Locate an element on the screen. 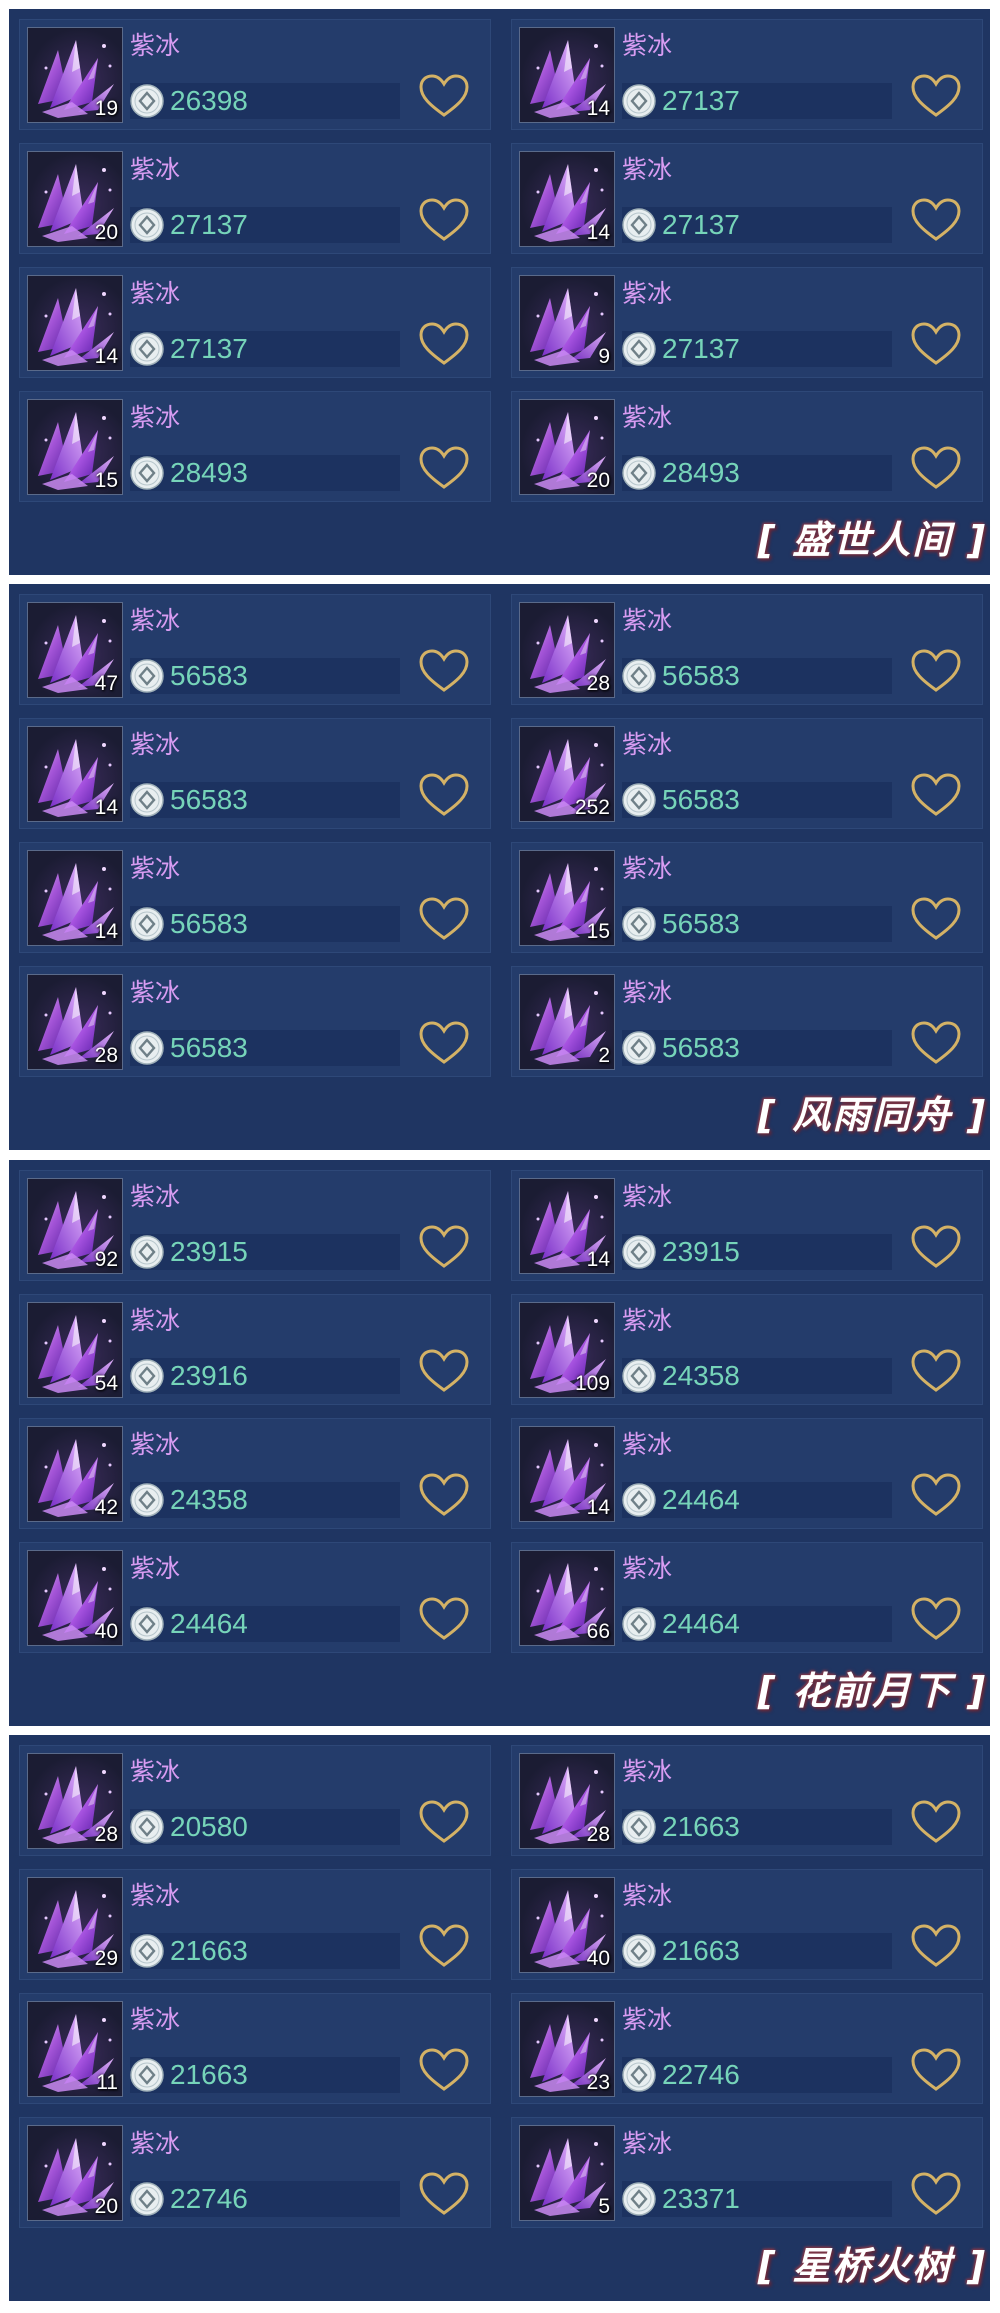 Image resolution: width=1000 pixels, height=2313 pixels. item-listing-card: 15 紫冰 56583 is located at coordinates (747, 897).